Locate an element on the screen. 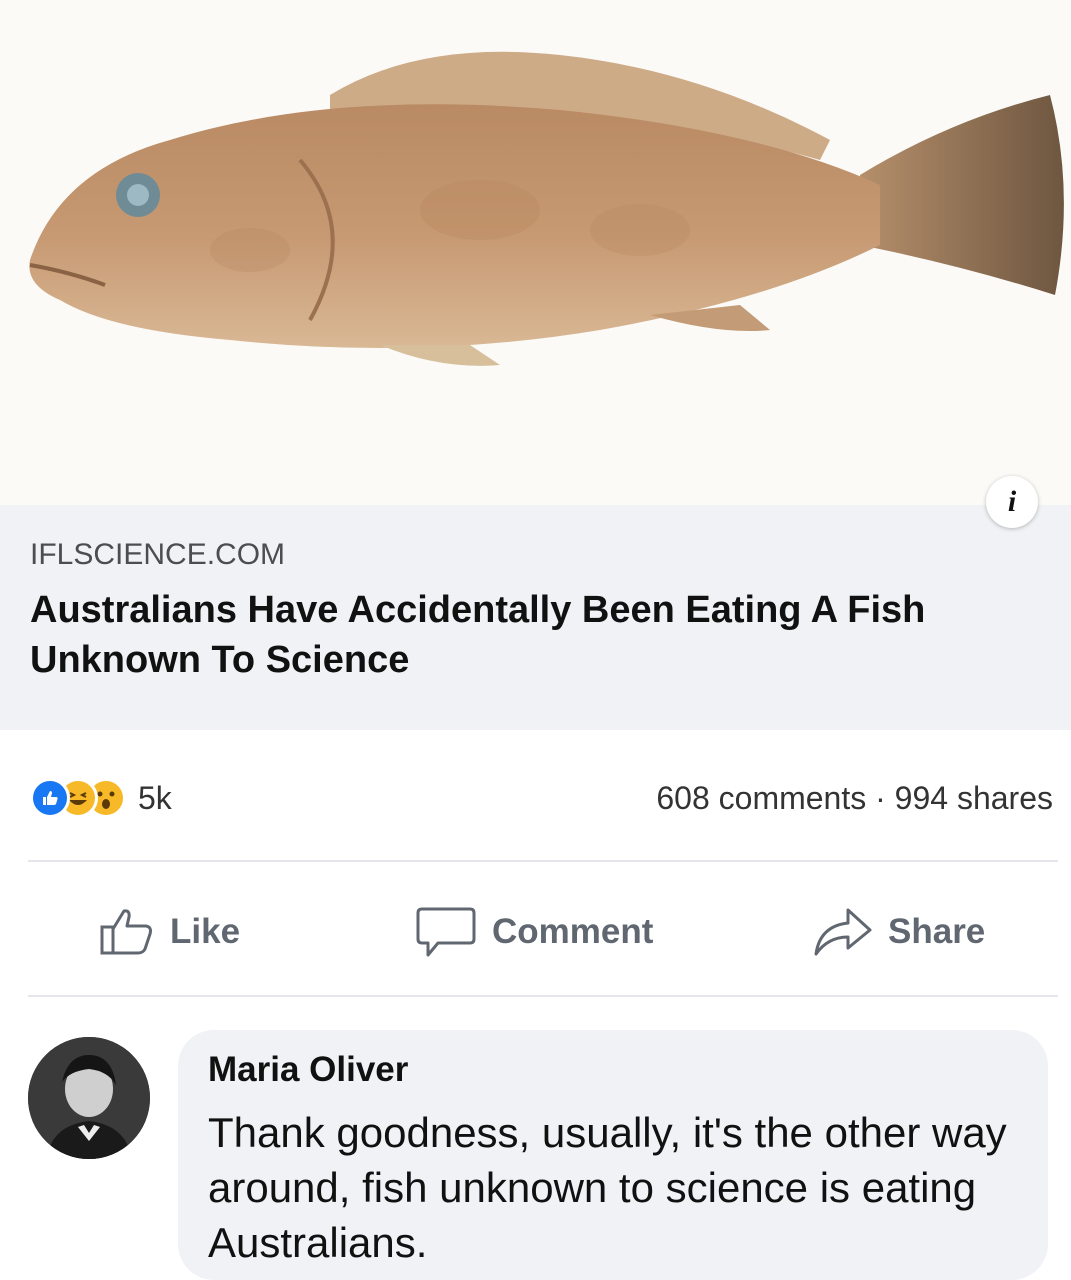 Image resolution: width=1071 pixels, height=1280 pixels. comment-author: Maria Oliver is located at coordinates (308, 1070).